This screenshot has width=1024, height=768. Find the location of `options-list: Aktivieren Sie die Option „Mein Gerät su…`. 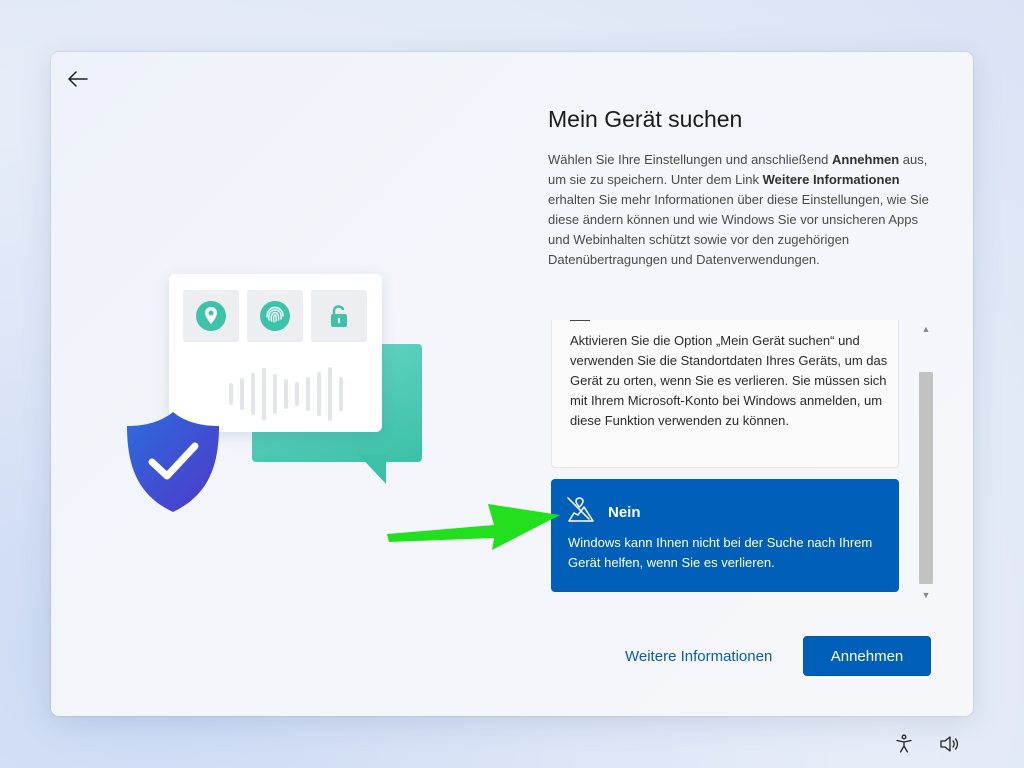

options-list: Aktivieren Sie die Option „Mein Gerät su… is located at coordinates (742, 461).